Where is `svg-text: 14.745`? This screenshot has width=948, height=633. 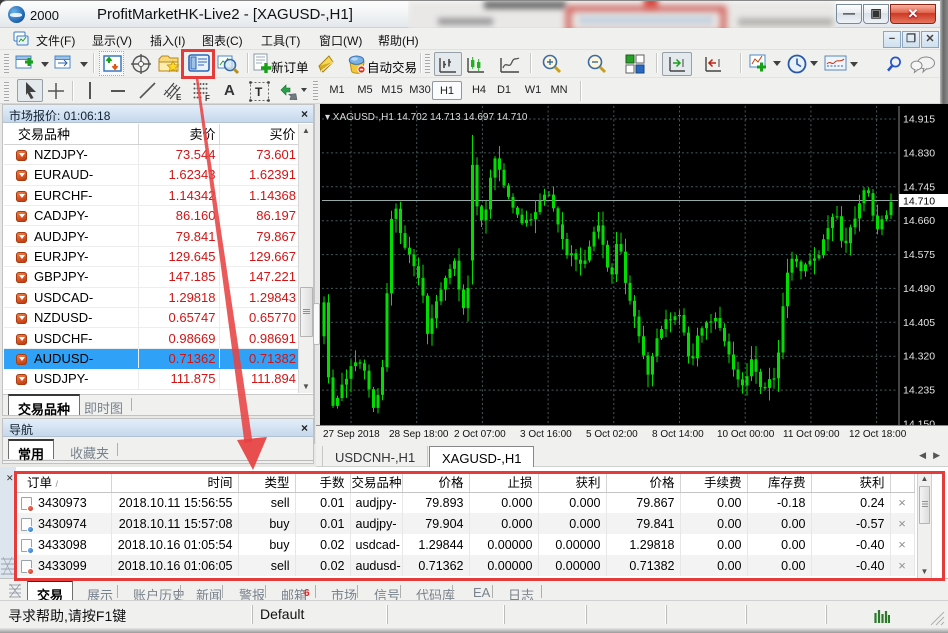 svg-text: 14.745 is located at coordinates (919, 187).